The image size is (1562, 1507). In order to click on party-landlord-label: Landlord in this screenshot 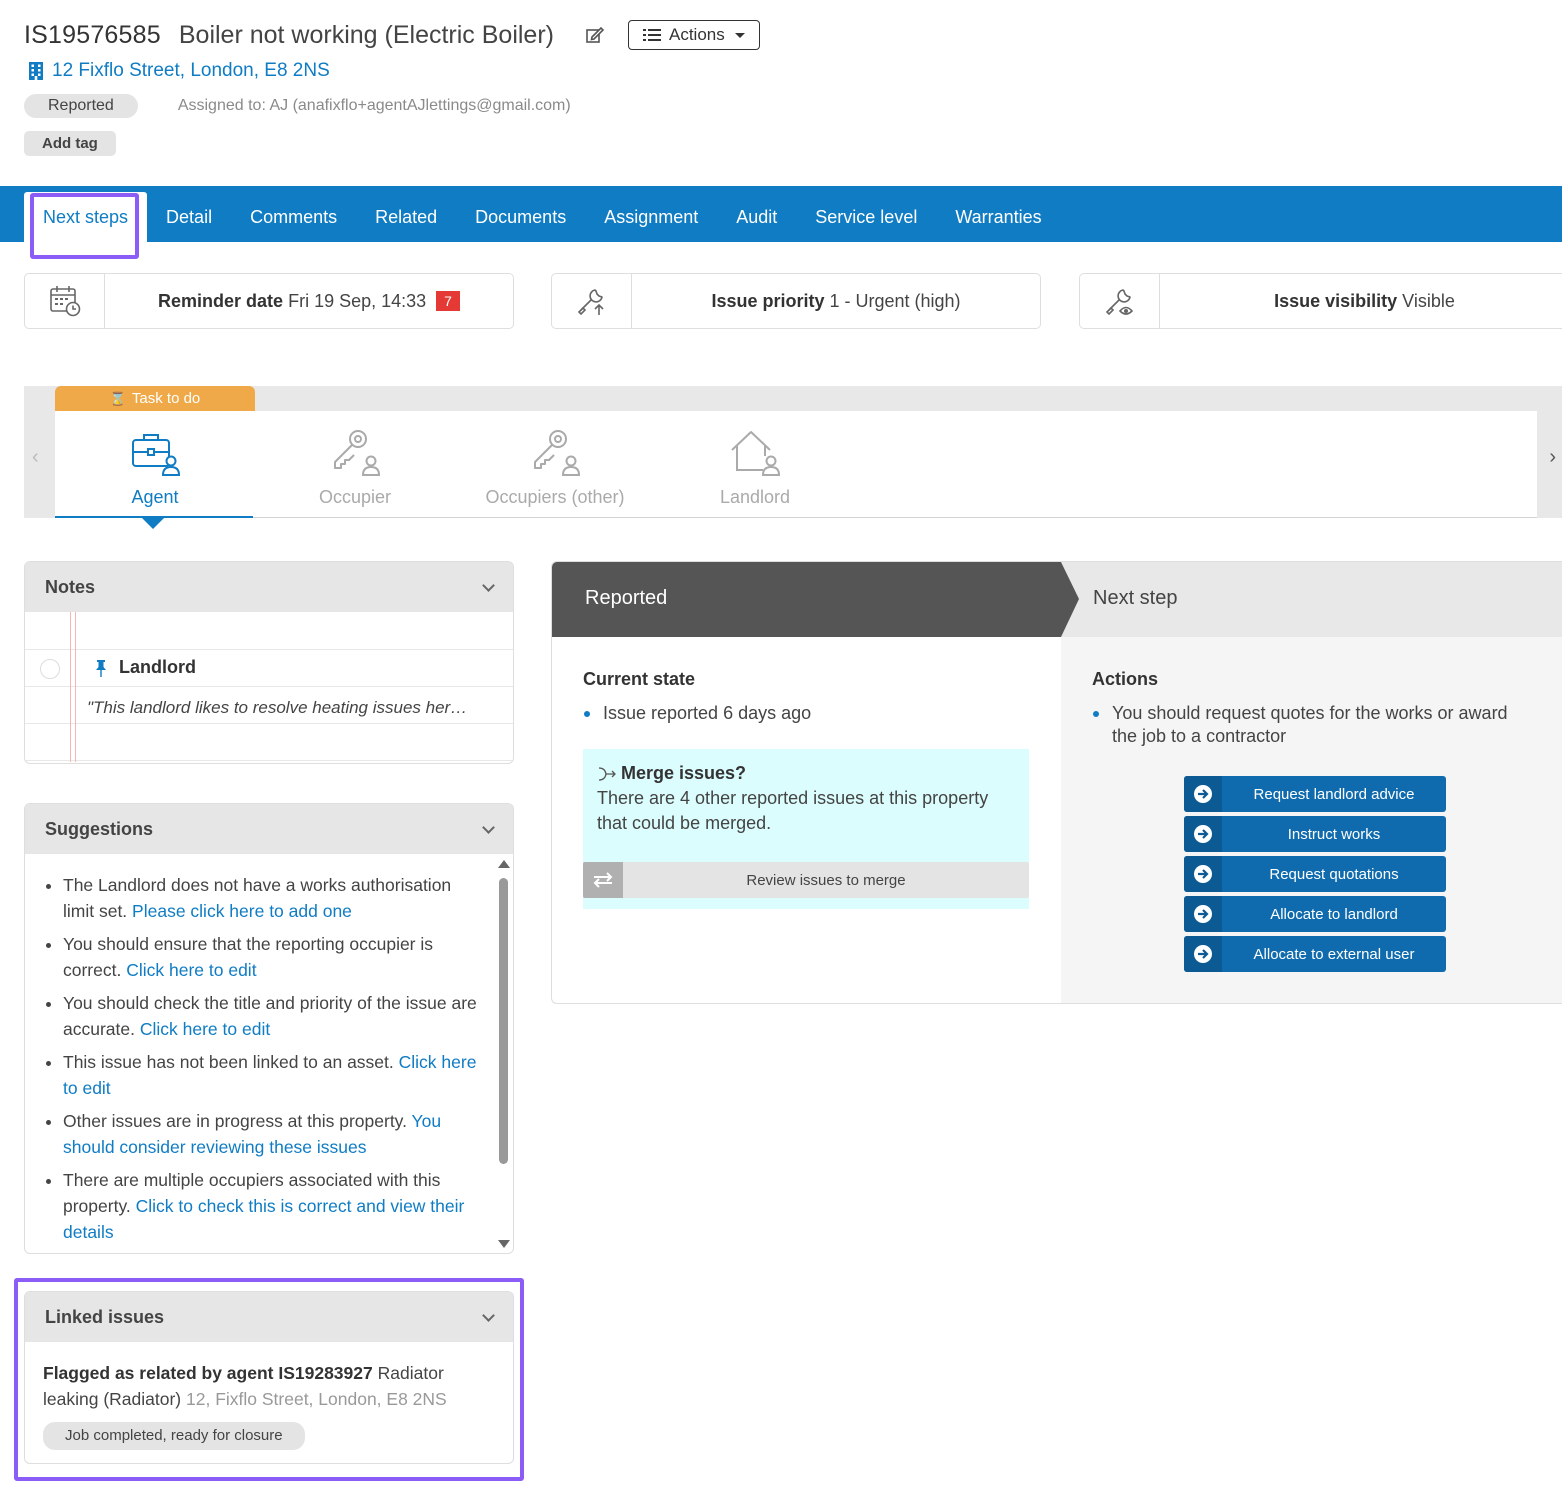, I will do `click(755, 497)`.